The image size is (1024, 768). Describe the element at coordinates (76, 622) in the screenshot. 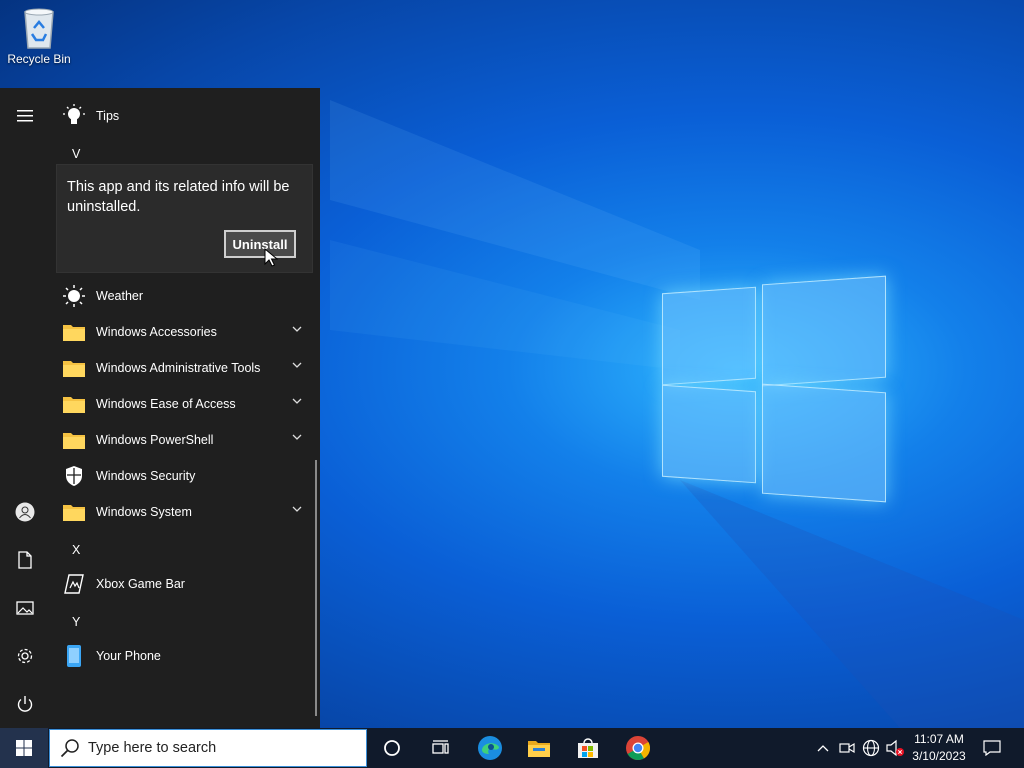

I see `letter-header-y: Y` at that location.